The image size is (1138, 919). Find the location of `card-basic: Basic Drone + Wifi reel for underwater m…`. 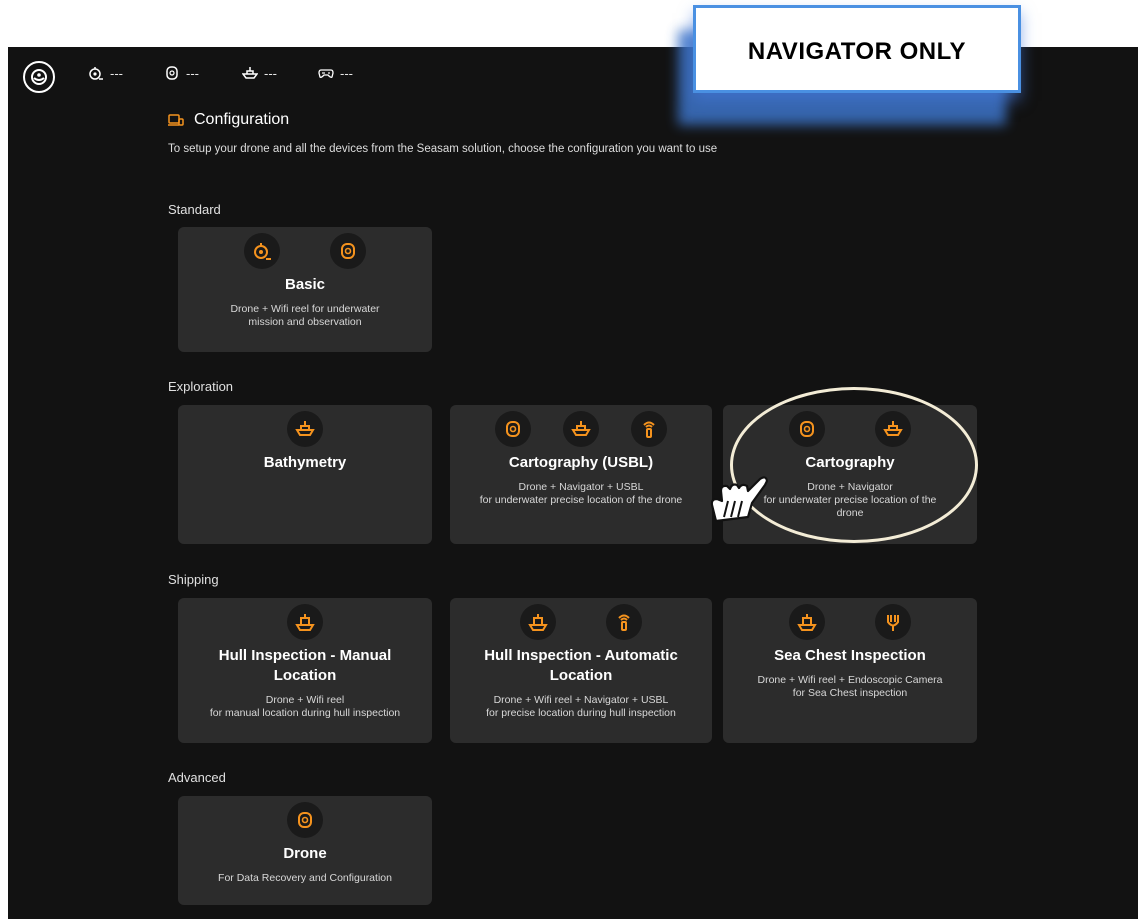

card-basic: Basic Drone + Wifi reel for underwater m… is located at coordinates (305, 289).